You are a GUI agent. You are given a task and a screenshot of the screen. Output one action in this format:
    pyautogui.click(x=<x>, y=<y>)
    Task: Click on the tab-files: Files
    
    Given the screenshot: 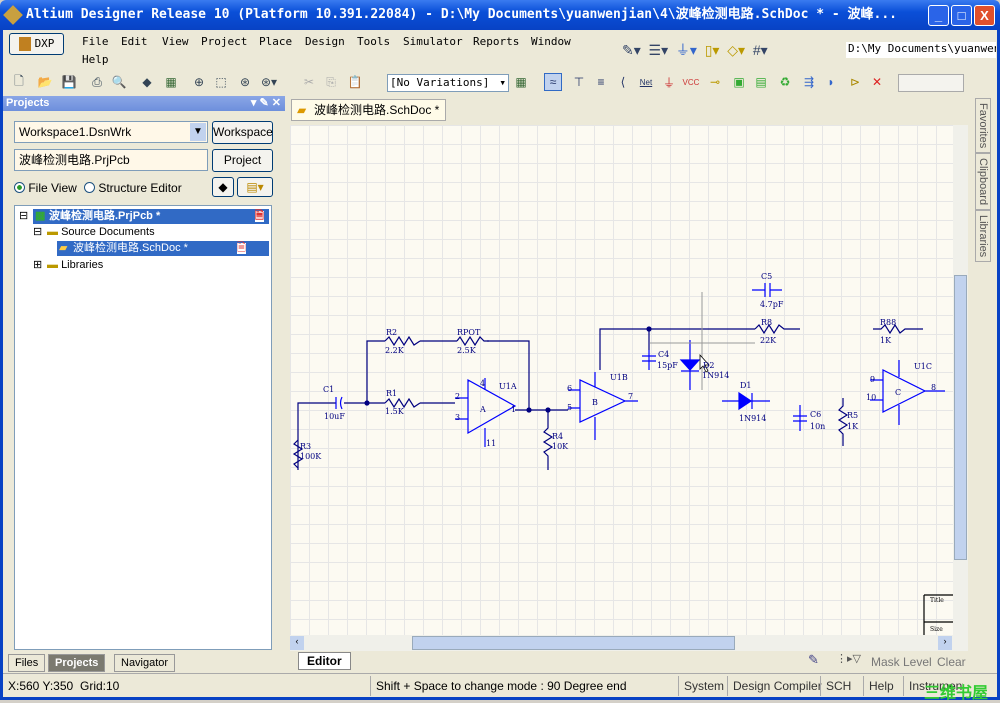 What is the action you would take?
    pyautogui.click(x=27, y=663)
    